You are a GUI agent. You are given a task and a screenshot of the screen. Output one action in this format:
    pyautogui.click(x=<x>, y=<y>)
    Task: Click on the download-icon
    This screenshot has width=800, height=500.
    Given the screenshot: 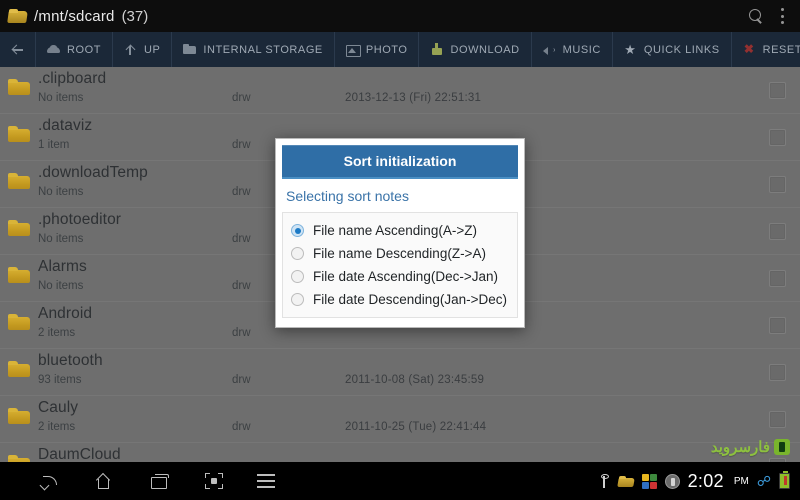 What is the action you would take?
    pyautogui.click(x=436, y=49)
    